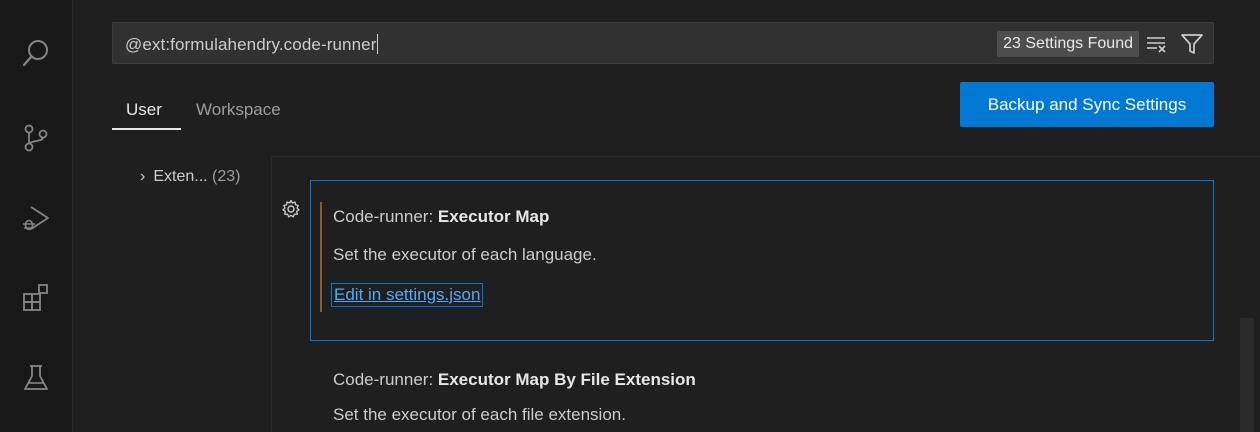  What do you see at coordinates (146, 129) in the screenshot?
I see `active-tab-indicator` at bounding box center [146, 129].